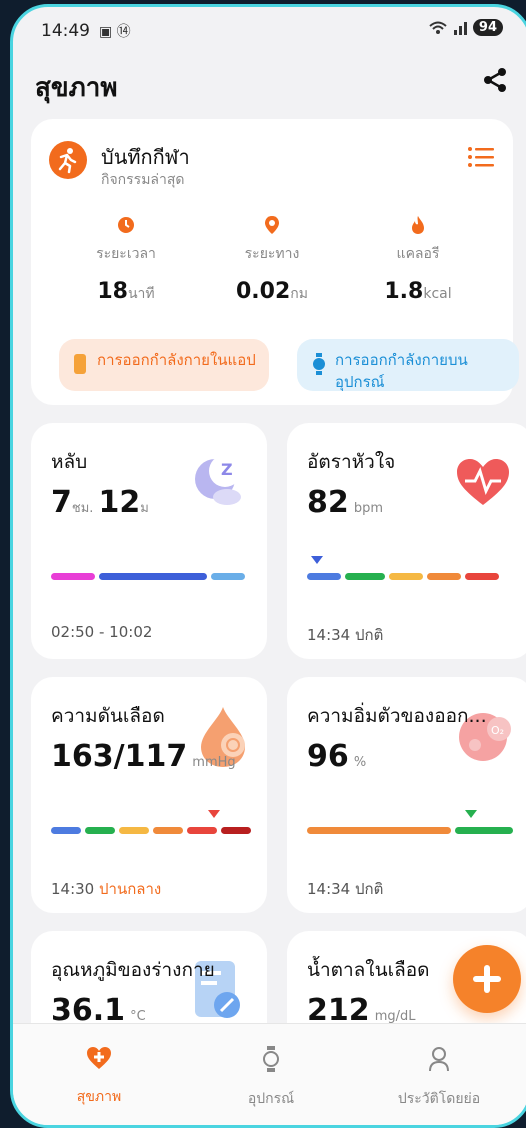  Describe the element at coordinates (368, 508) in the screenshot. I see `heart-rate-unit: bpm` at that location.